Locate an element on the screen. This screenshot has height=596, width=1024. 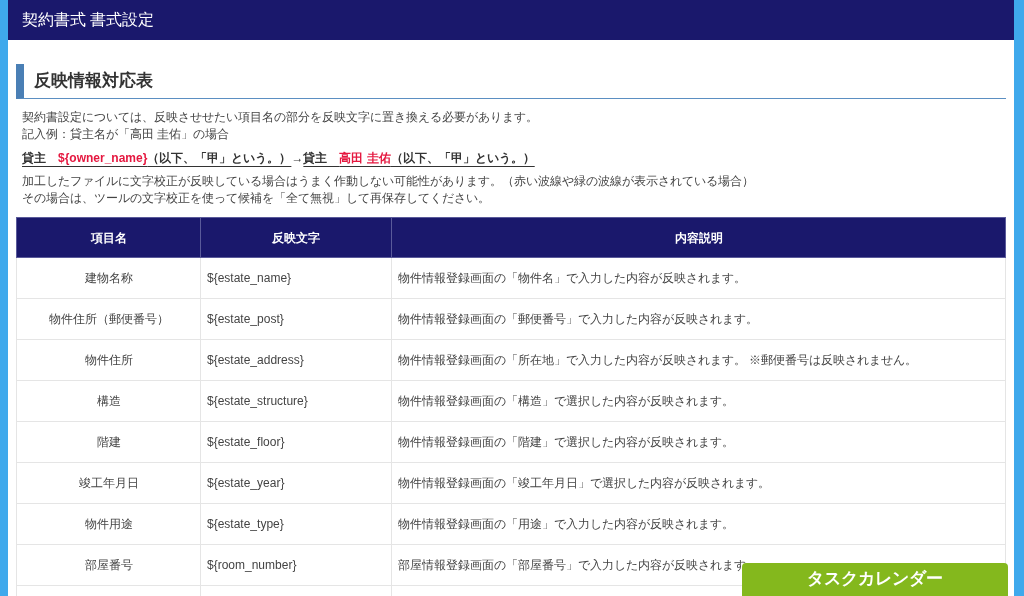
table-cell: 物件住所 is located at coordinates (108, 360).